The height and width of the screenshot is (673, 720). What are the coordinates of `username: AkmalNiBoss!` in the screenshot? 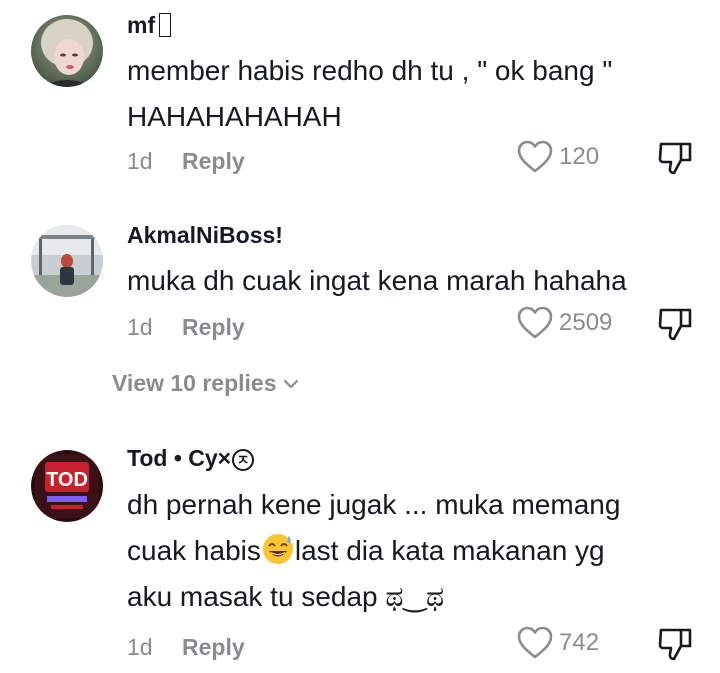 It's located at (205, 235).